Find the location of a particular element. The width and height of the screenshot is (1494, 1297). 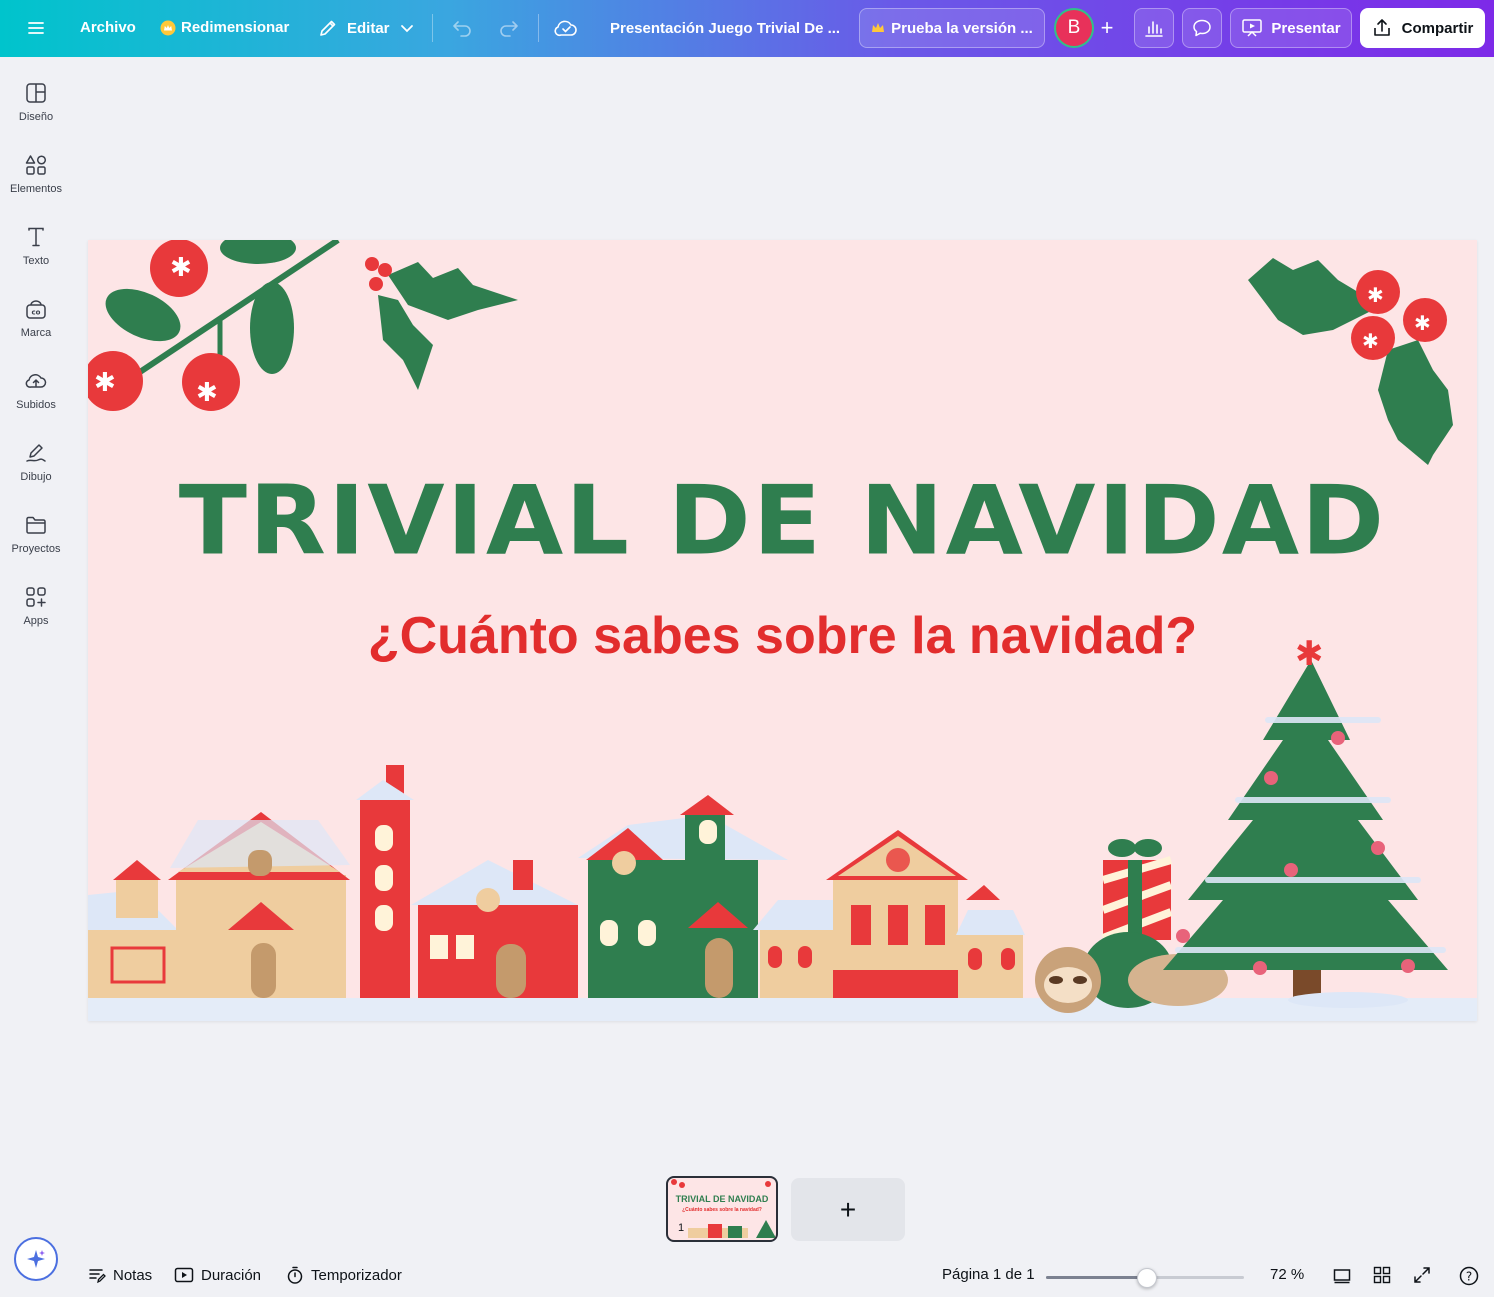

add-page-button: + is located at coordinates (848, 1209).